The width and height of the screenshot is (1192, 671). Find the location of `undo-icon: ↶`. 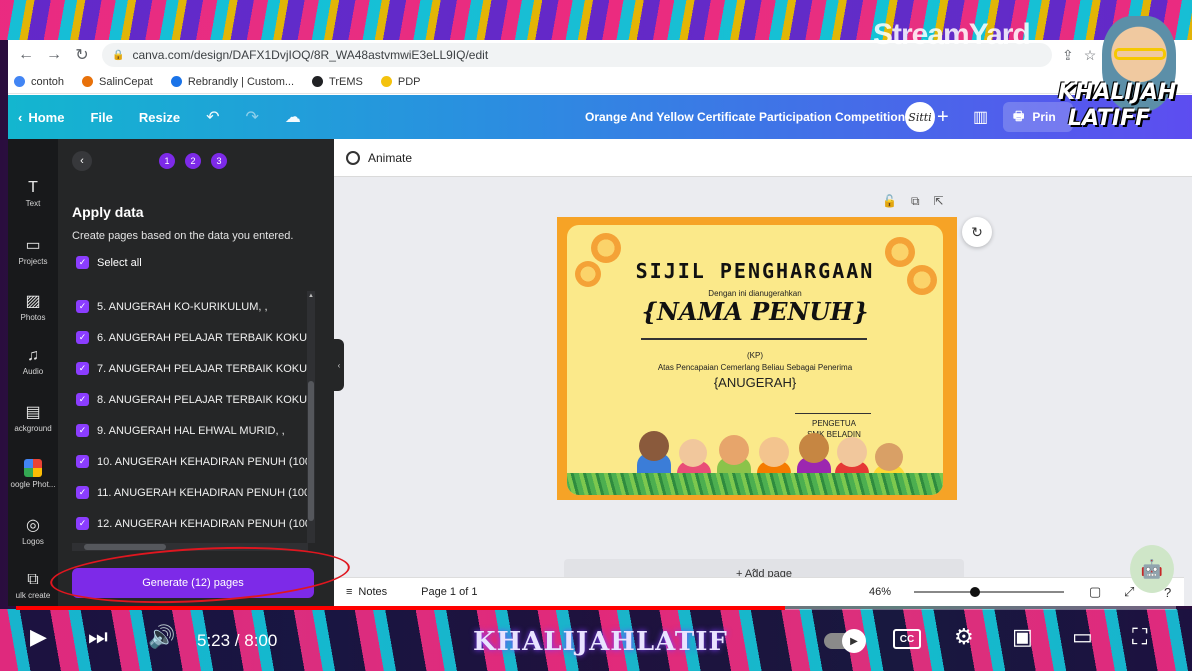

undo-icon: ↶ is located at coordinates (212, 117).